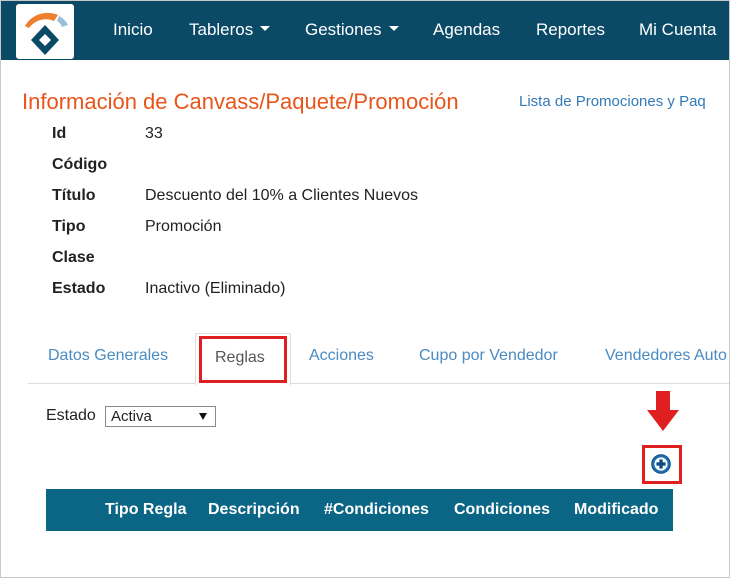  What do you see at coordinates (79, 288) in the screenshot?
I see `detail-label: Estado` at bounding box center [79, 288].